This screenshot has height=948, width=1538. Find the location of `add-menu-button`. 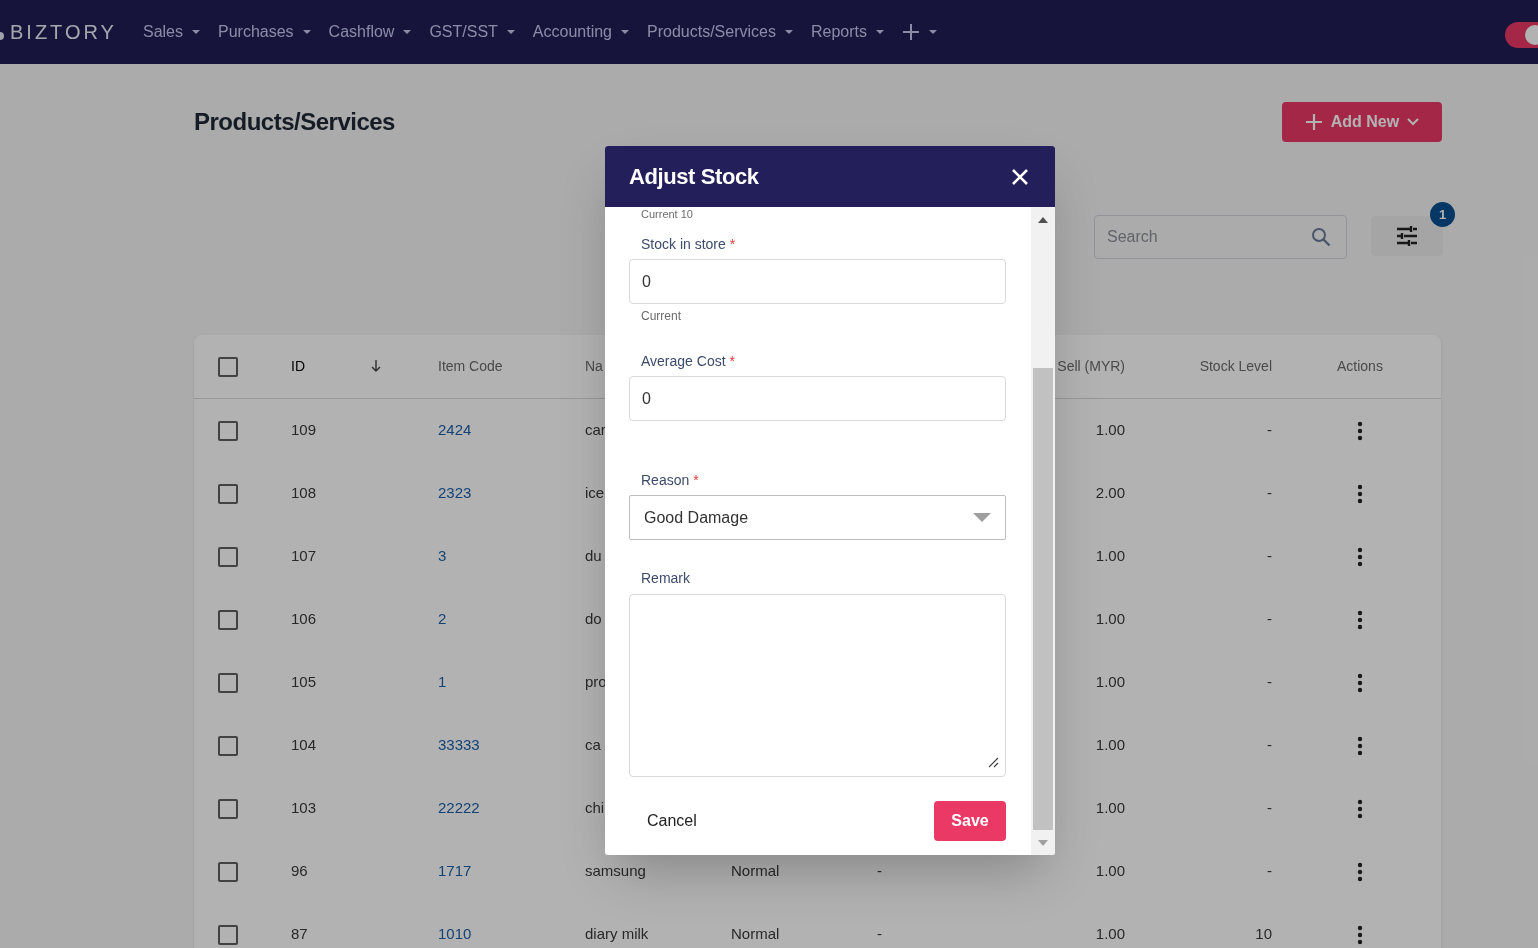

add-menu-button is located at coordinates (920, 32).